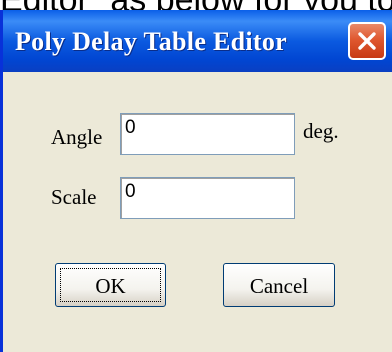 This screenshot has height=352, width=392. Describe the element at coordinates (321, 131) in the screenshot. I see `angle-unit-label: deg.` at that location.